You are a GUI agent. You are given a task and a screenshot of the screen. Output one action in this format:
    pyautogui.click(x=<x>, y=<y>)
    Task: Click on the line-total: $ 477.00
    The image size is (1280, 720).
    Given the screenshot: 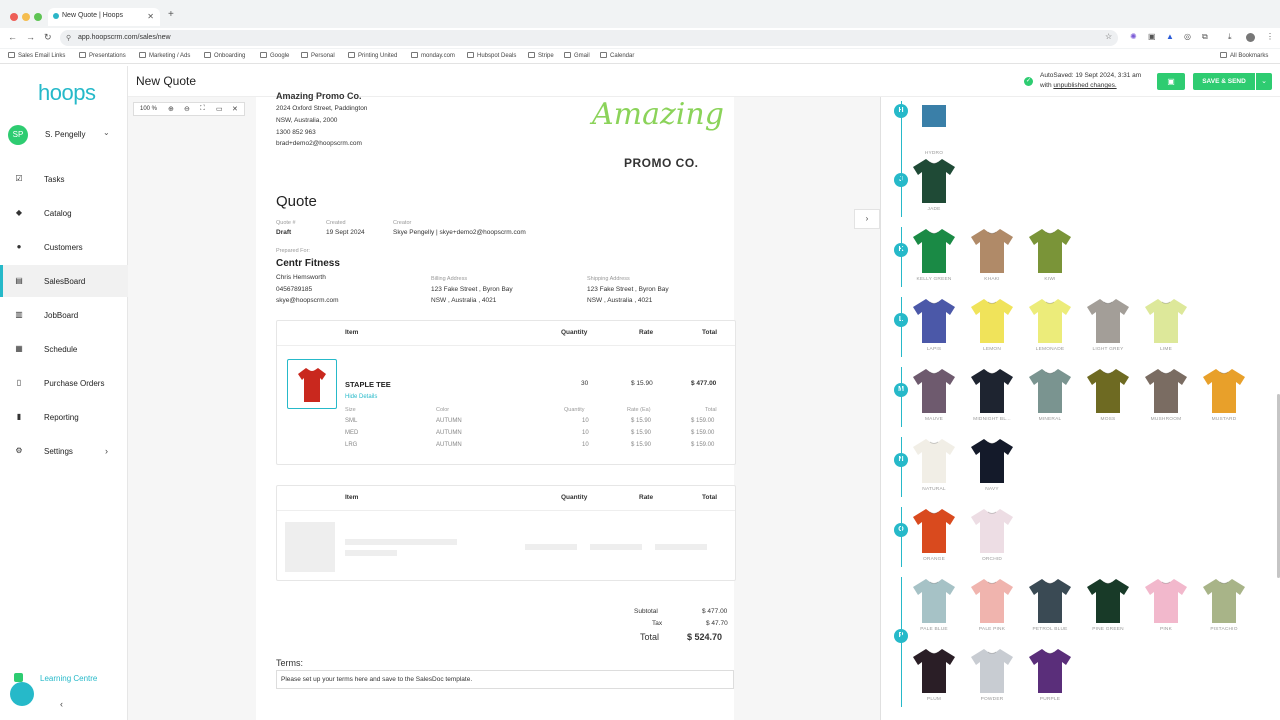 What is the action you would take?
    pyautogui.click(x=704, y=383)
    